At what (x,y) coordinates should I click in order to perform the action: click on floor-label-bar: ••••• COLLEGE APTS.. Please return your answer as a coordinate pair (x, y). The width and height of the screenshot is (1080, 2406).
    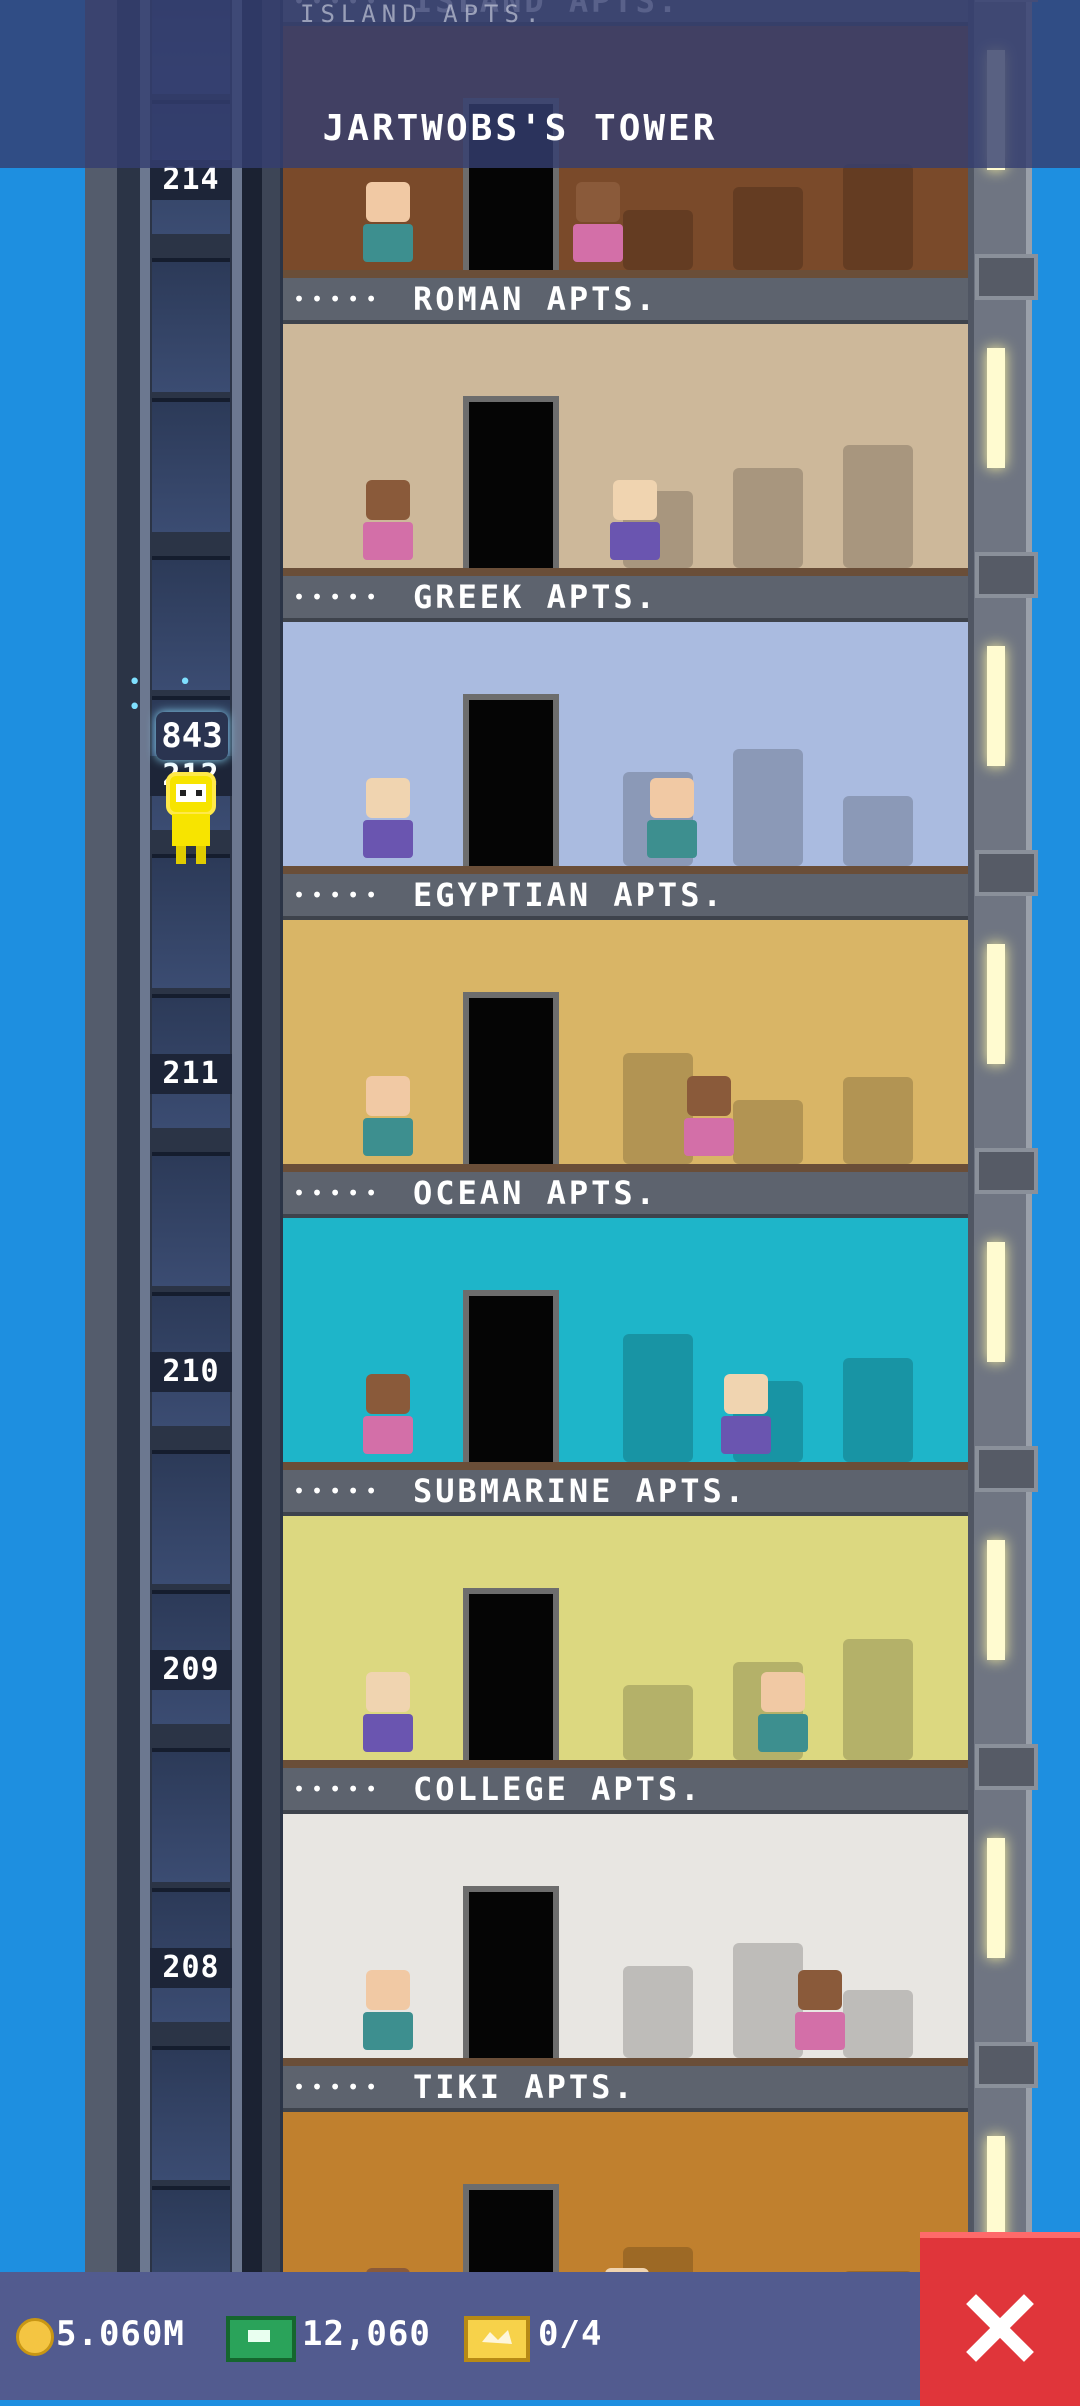
    Looking at the image, I should click on (625, 1791).